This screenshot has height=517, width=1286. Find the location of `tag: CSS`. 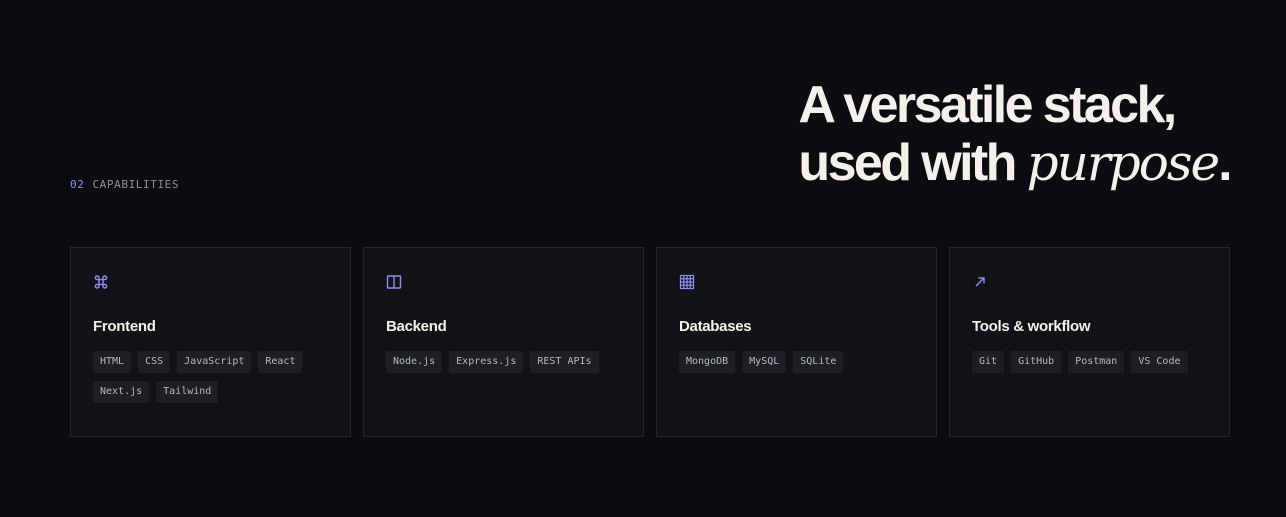

tag: CSS is located at coordinates (154, 362).